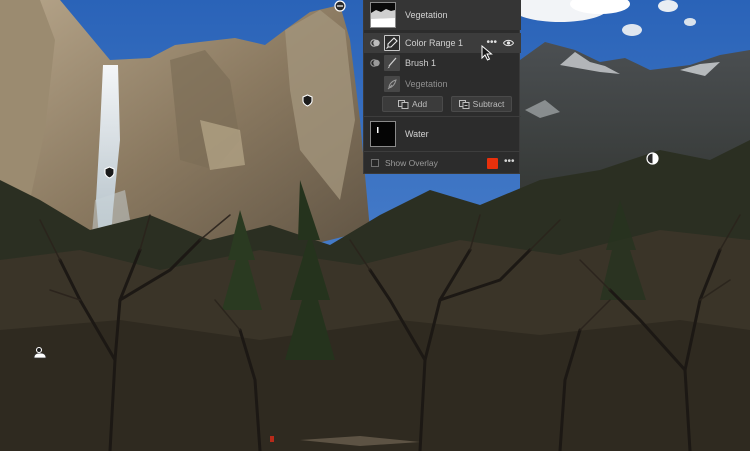 The image size is (750, 451). I want to click on overlay-color-swatch, so click(492, 163).